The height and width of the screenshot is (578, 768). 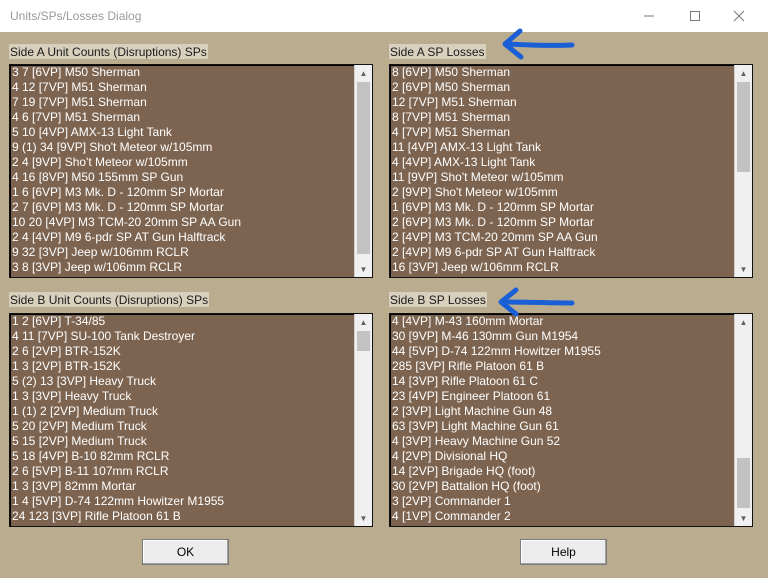 I want to click on minimize-button, so click(x=649, y=16).